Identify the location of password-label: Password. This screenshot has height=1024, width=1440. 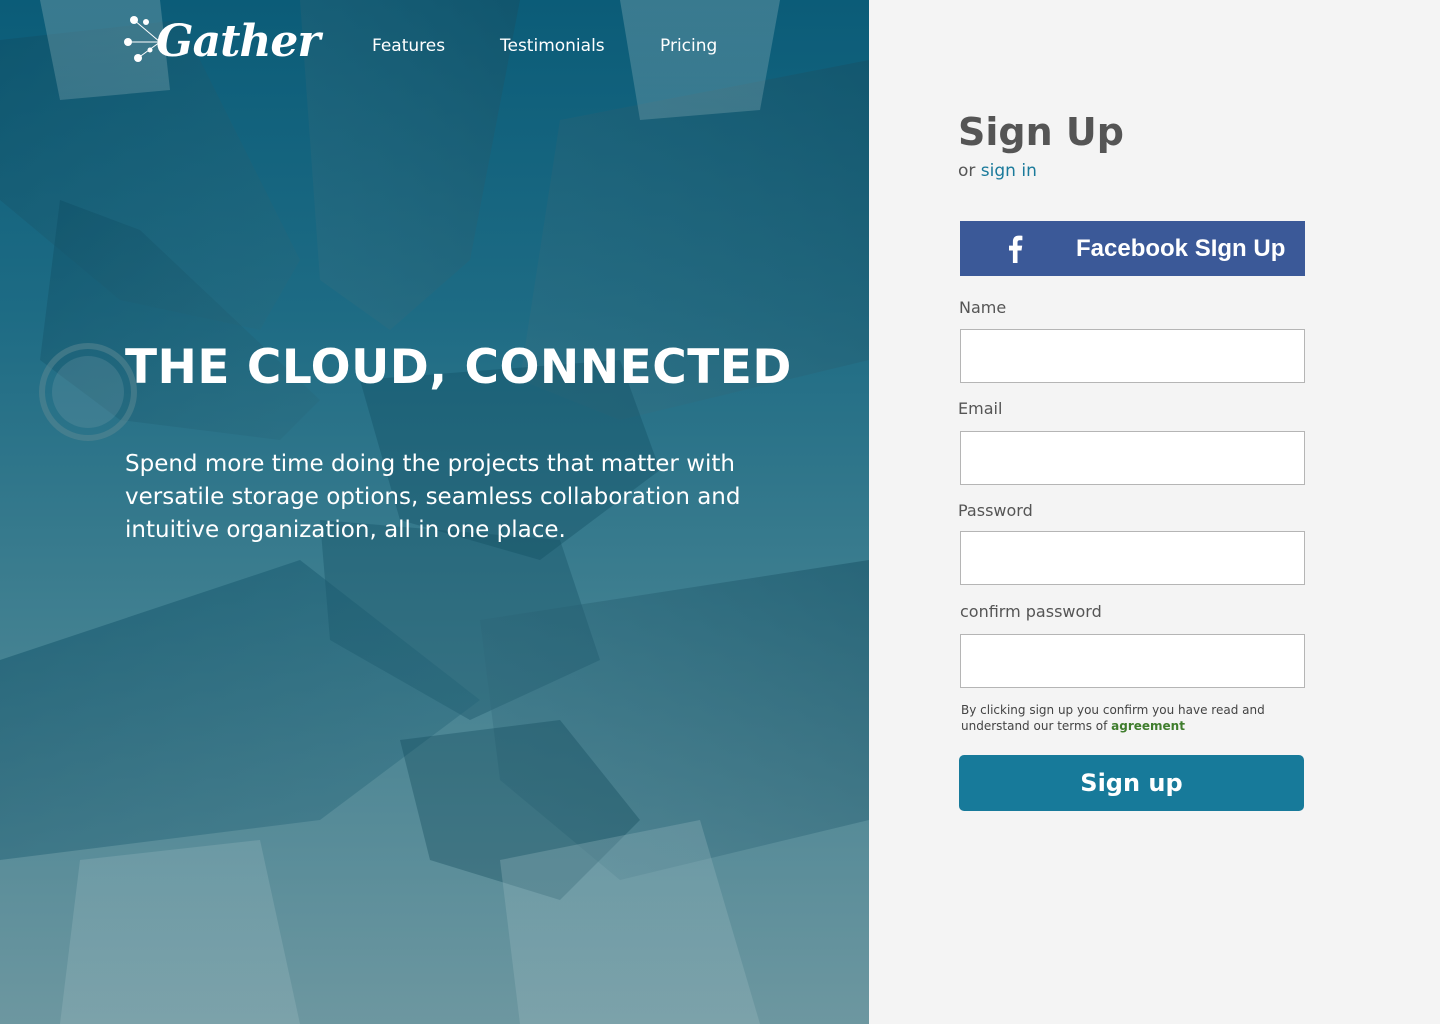
(995, 510).